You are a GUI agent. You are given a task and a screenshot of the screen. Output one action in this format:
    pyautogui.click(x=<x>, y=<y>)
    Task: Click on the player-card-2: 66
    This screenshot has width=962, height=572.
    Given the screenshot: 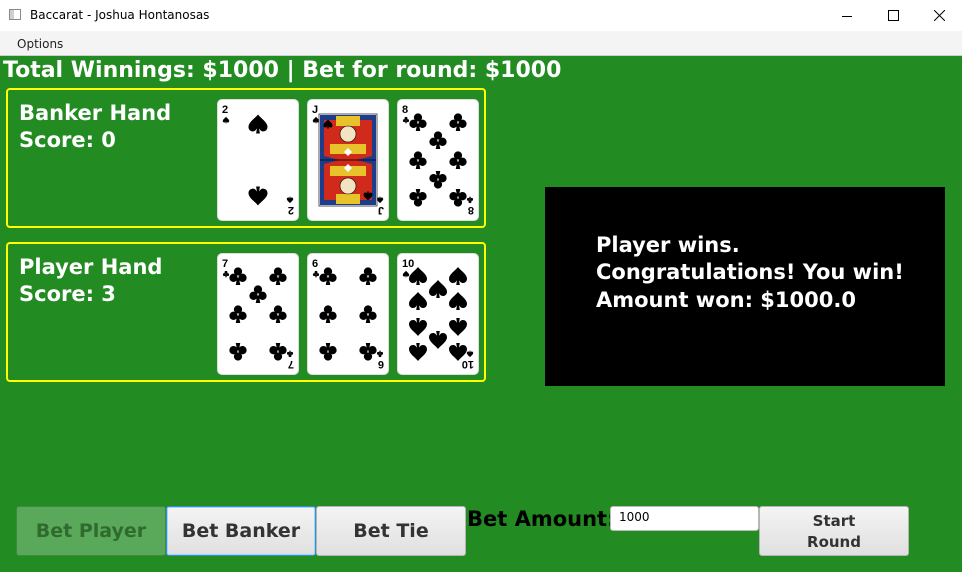 What is the action you would take?
    pyautogui.click(x=348, y=314)
    